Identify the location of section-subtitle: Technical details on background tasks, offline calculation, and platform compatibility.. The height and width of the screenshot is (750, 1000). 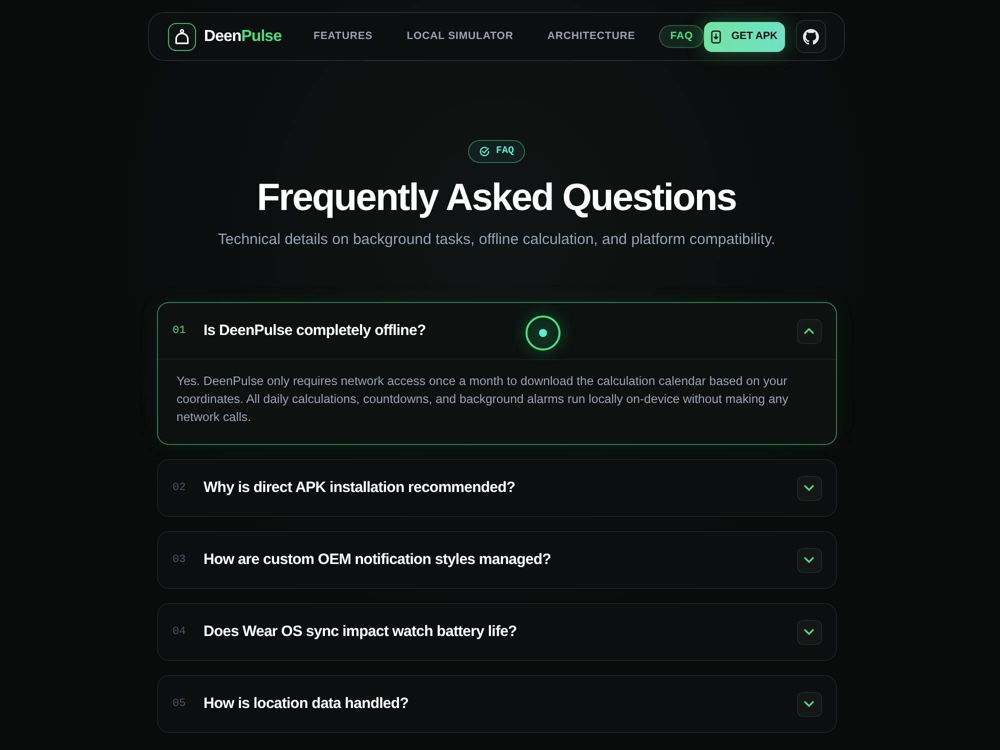
(497, 240).